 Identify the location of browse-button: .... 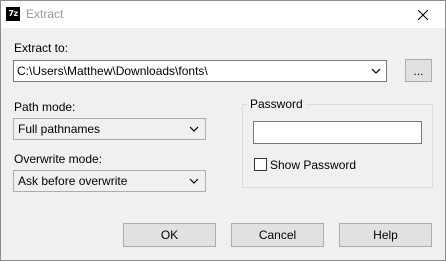
(418, 70).